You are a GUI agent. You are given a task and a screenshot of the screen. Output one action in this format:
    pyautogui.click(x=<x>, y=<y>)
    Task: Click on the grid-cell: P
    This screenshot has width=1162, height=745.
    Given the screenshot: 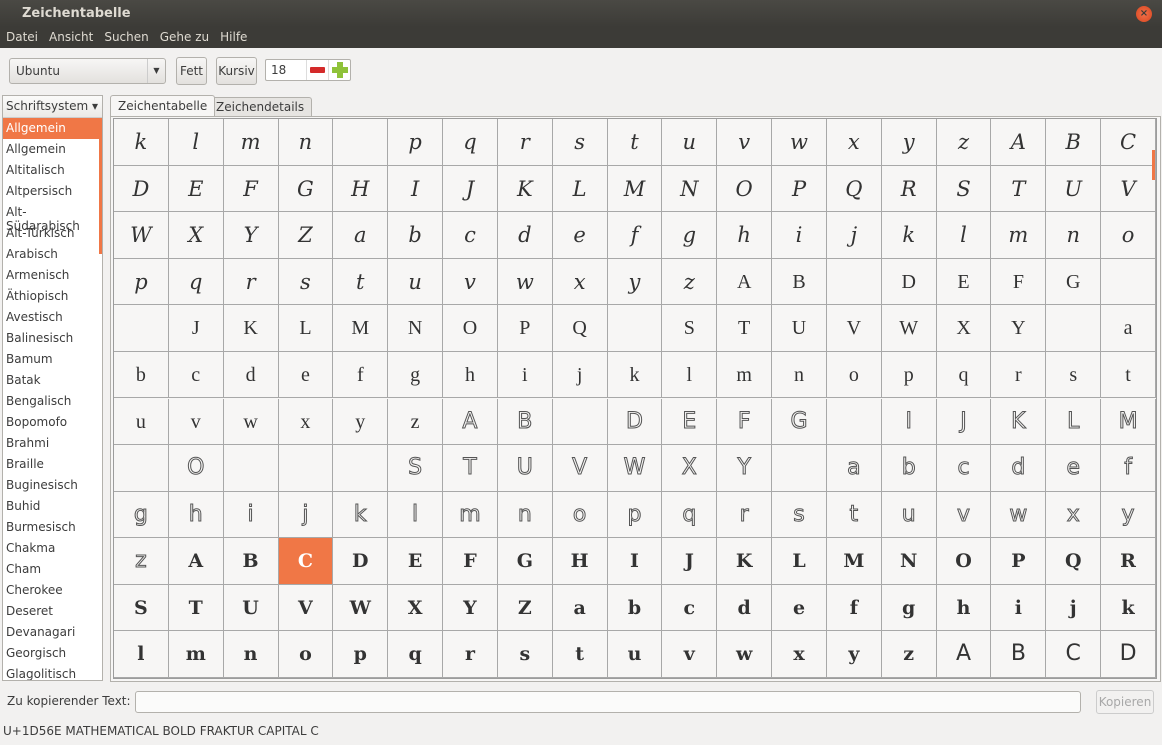 What is the action you would take?
    pyautogui.click(x=1019, y=561)
    